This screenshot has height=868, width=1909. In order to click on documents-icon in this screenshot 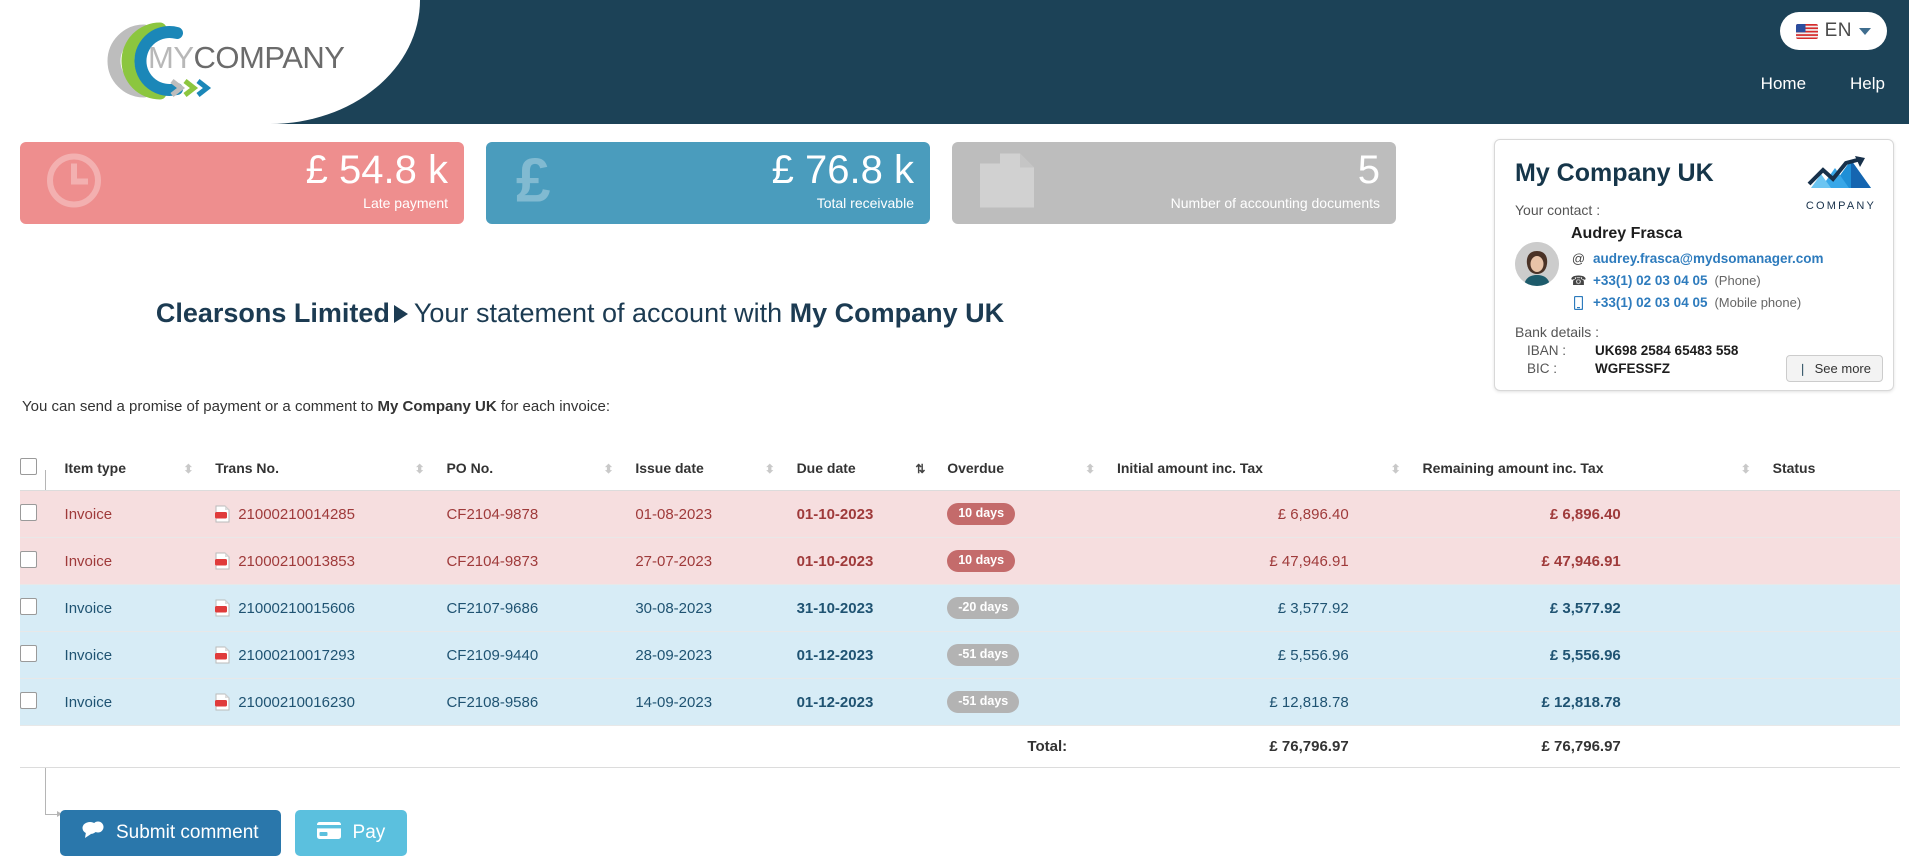, I will do `click(1009, 183)`.